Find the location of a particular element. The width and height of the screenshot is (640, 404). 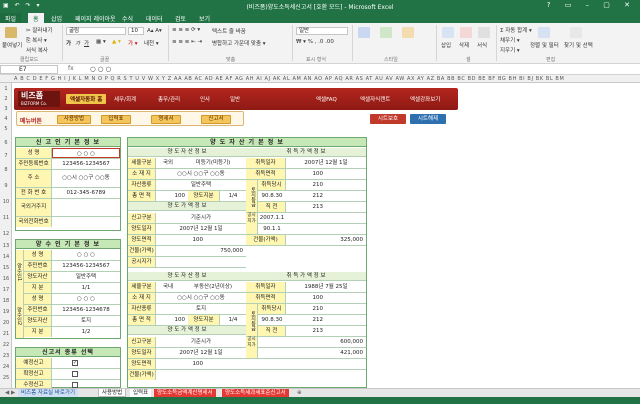

bold-button: 가 is located at coordinates (68, 43).